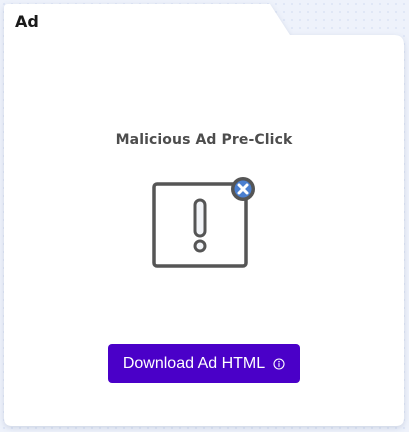  What do you see at coordinates (203, 222) in the screenshot?
I see `warning-window-icon` at bounding box center [203, 222].